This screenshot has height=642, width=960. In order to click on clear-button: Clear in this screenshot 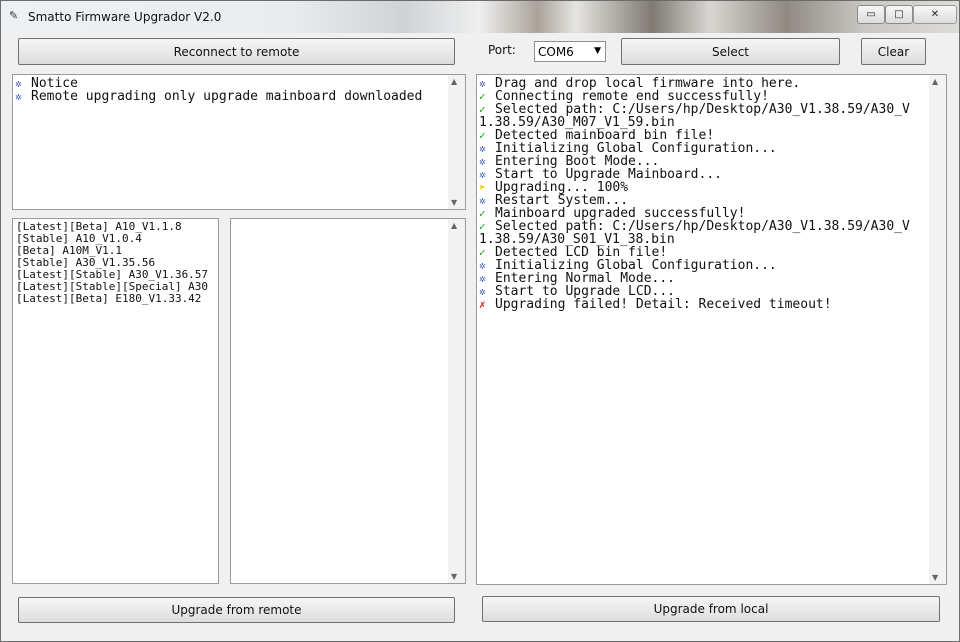, I will do `click(893, 51)`.